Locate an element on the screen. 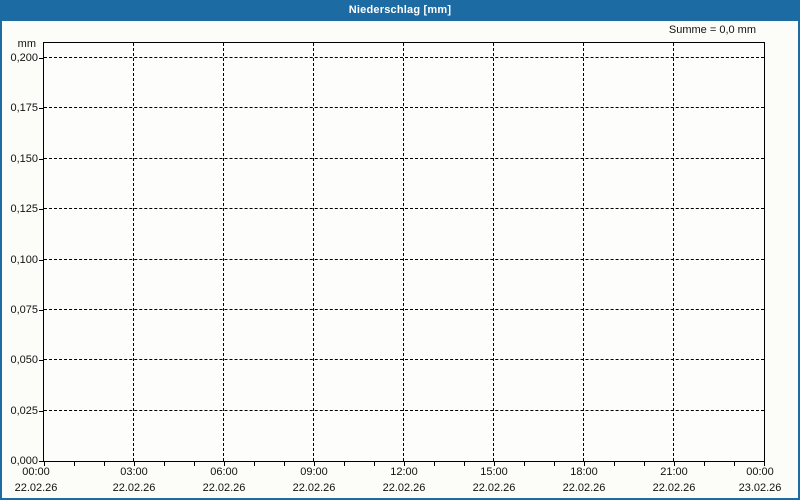  chart-title: Niederschlag [mm] is located at coordinates (400, 10).